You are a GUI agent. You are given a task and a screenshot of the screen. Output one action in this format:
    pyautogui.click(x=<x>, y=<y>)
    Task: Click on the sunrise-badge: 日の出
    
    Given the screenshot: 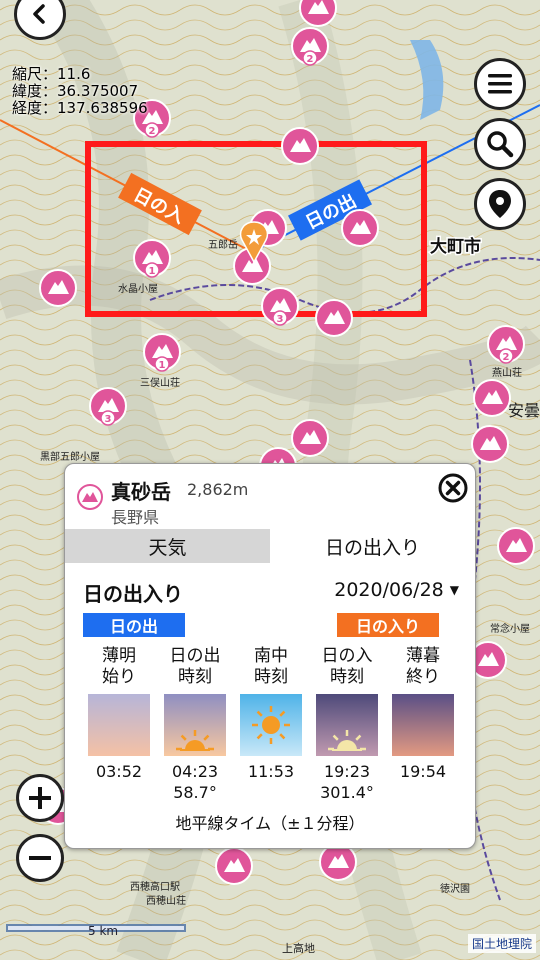 What is the action you would take?
    pyautogui.click(x=134, y=625)
    